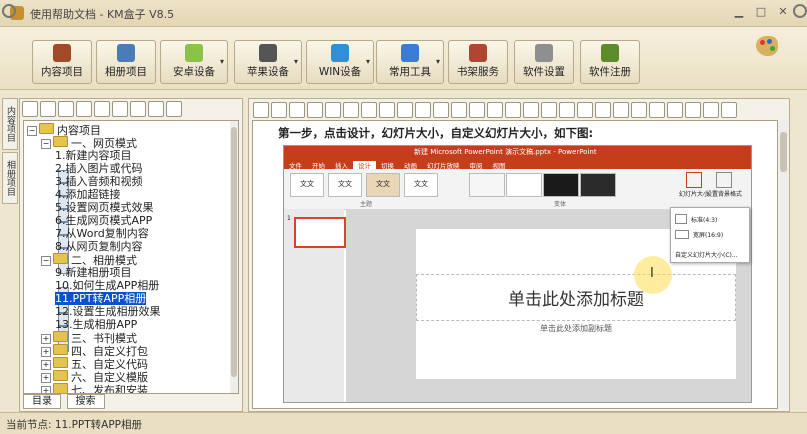  What do you see at coordinates (101, 298) in the screenshot?
I see `tree-item-label: 11.PPT转APP相册` at bounding box center [101, 298].